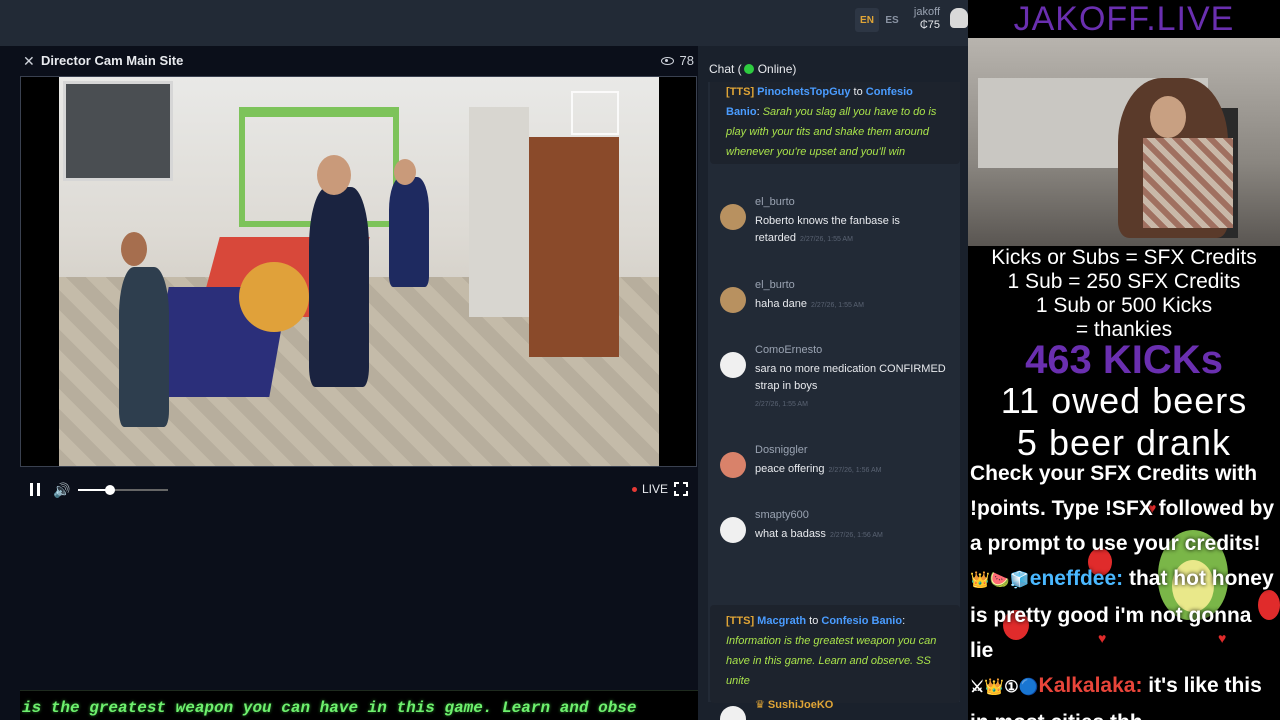 The height and width of the screenshot is (720, 1280). Describe the element at coordinates (358, 490) in the screenshot. I see `video-controls: 🔊 LIVE` at that location.